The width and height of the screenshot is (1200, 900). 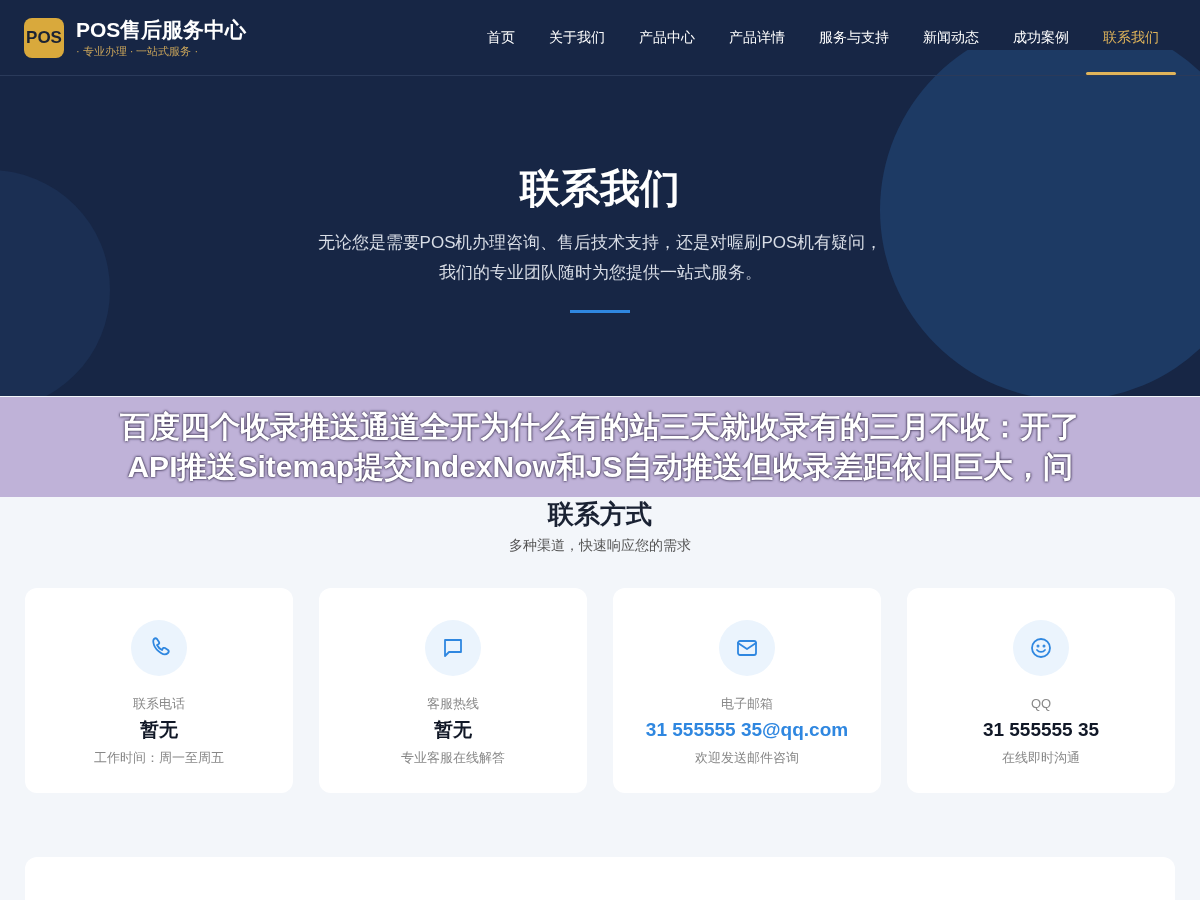 I want to click on section-title: 联系方式, so click(x=600, y=514).